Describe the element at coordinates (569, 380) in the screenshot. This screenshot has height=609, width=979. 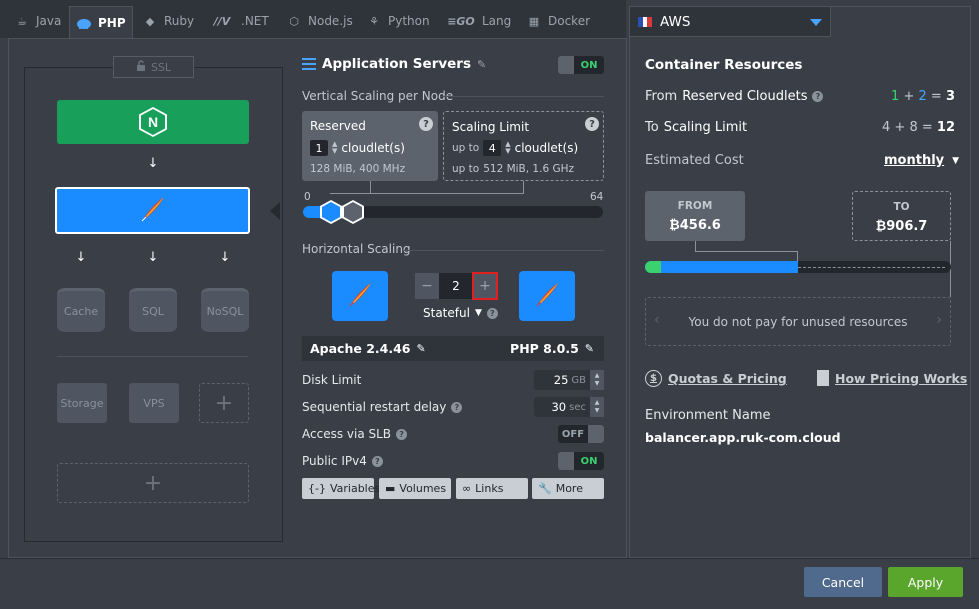
I see `disk-limit-input: 25 GB ▲ ▼` at that location.